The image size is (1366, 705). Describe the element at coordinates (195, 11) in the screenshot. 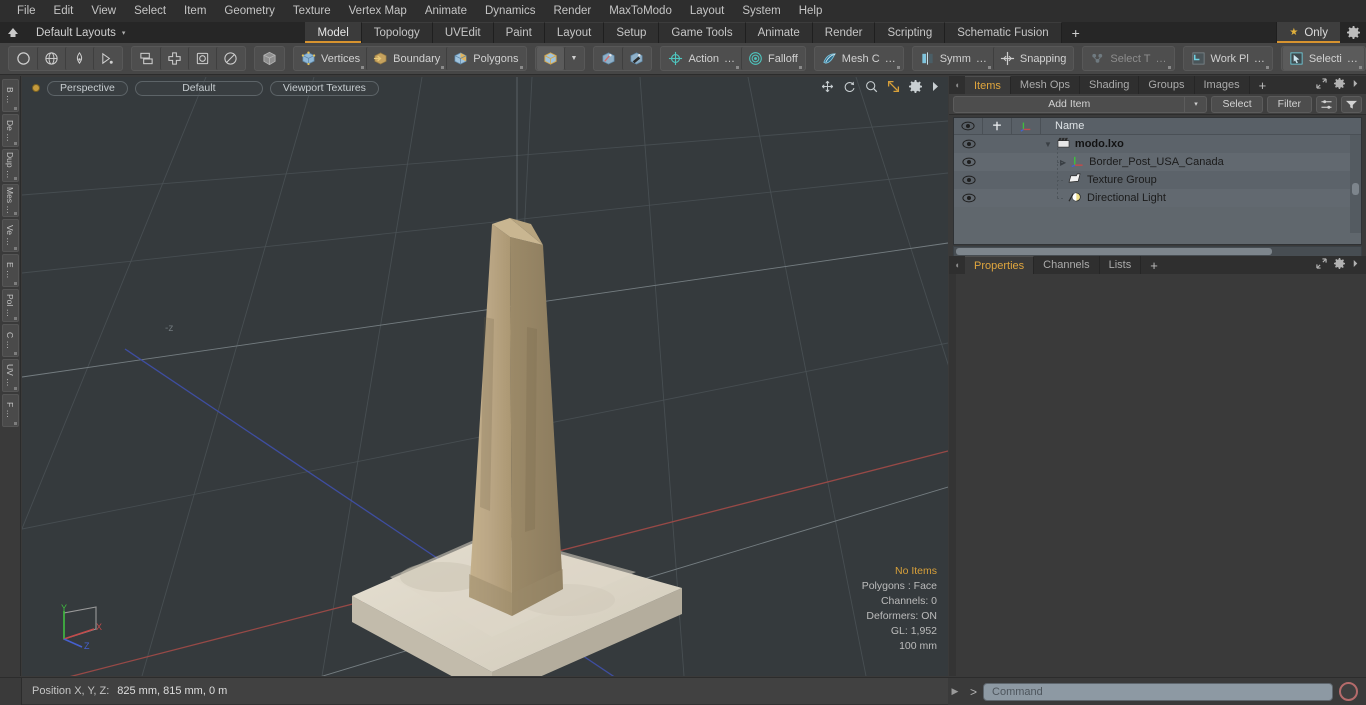

I see `menu-item-item: Item` at that location.